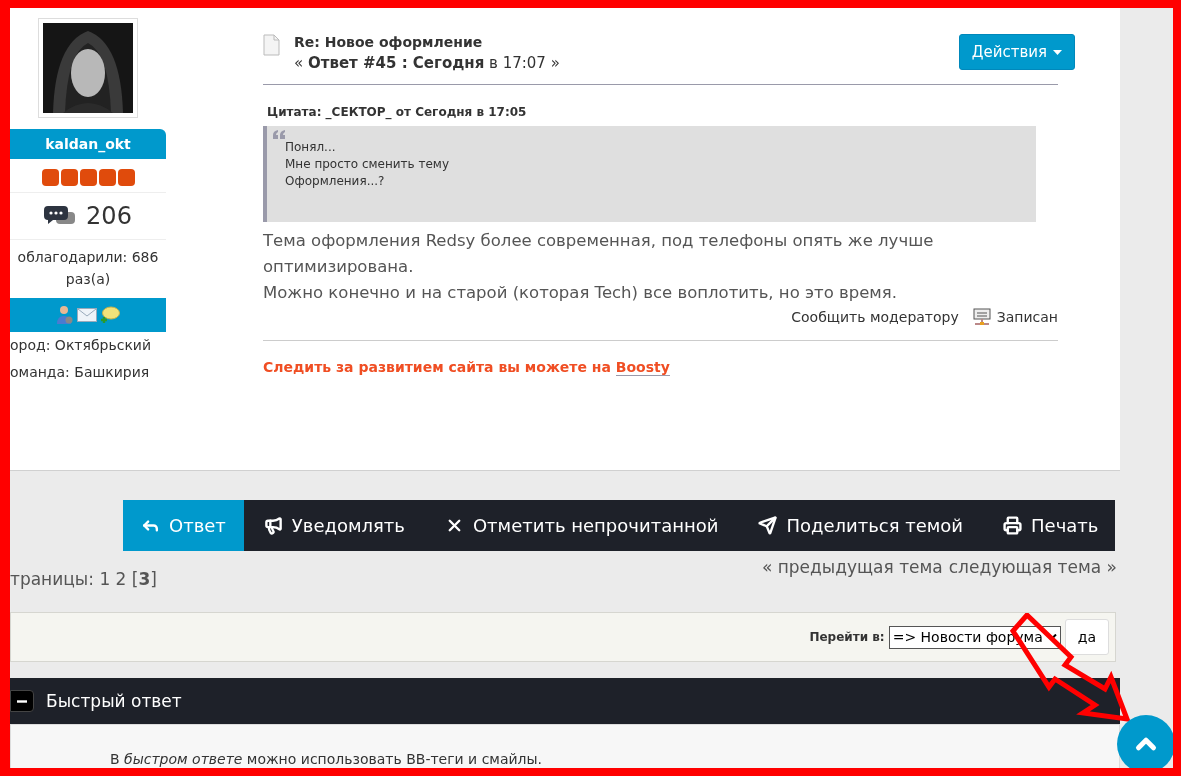 The width and height of the screenshot is (1181, 776). I want to click on toolbar-button: Печать, so click(1051, 525).